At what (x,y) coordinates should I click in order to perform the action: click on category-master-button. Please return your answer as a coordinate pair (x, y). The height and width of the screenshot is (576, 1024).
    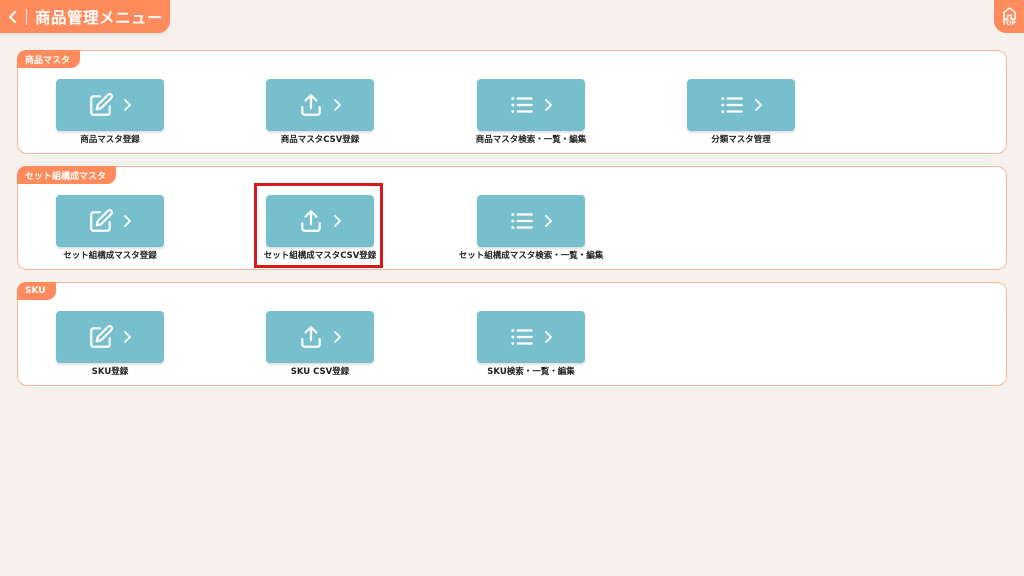
    Looking at the image, I should click on (741, 105).